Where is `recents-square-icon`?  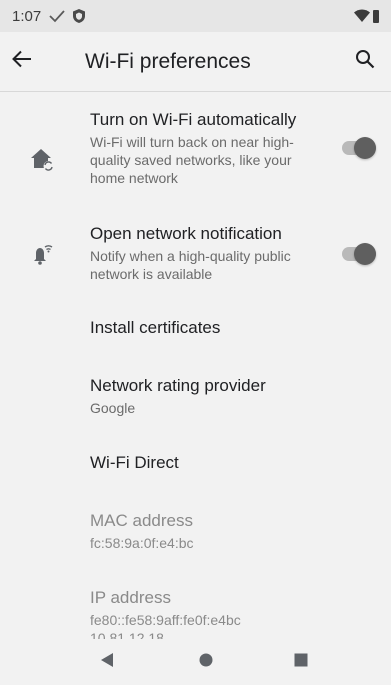
recents-square-icon is located at coordinates (301, 662).